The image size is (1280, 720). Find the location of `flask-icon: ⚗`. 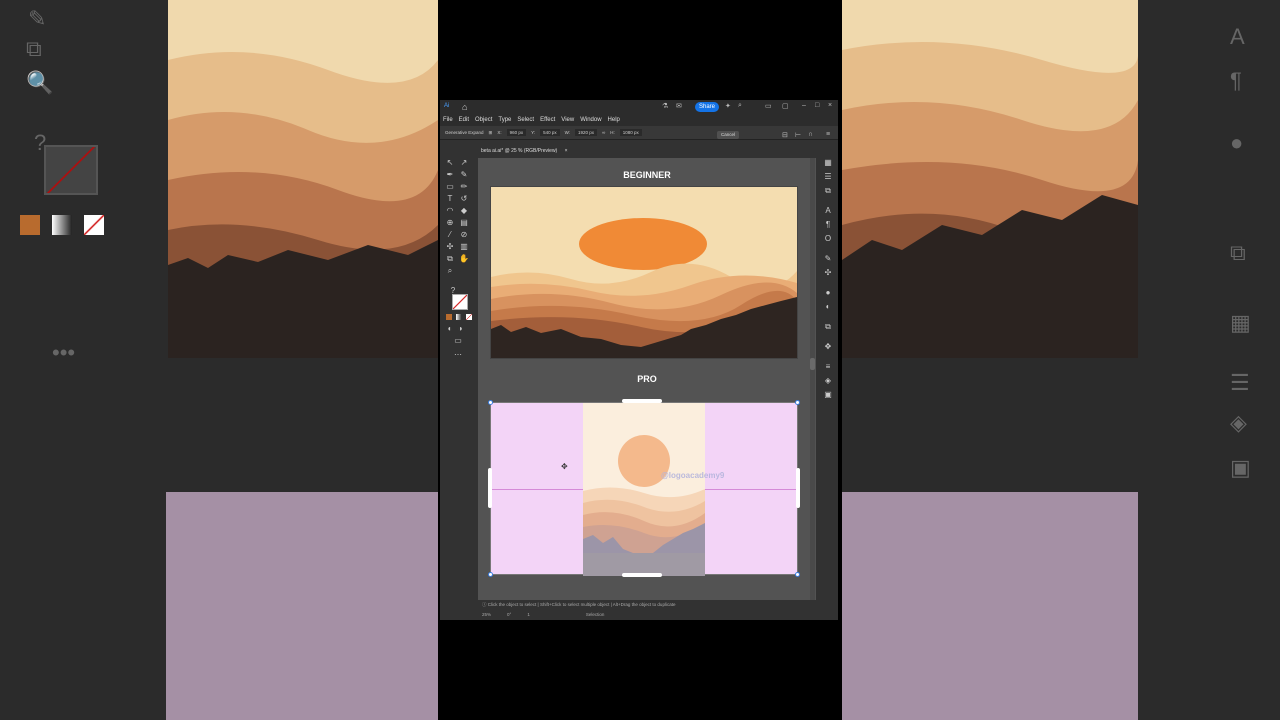

flask-icon: ⚗ is located at coordinates (665, 106).